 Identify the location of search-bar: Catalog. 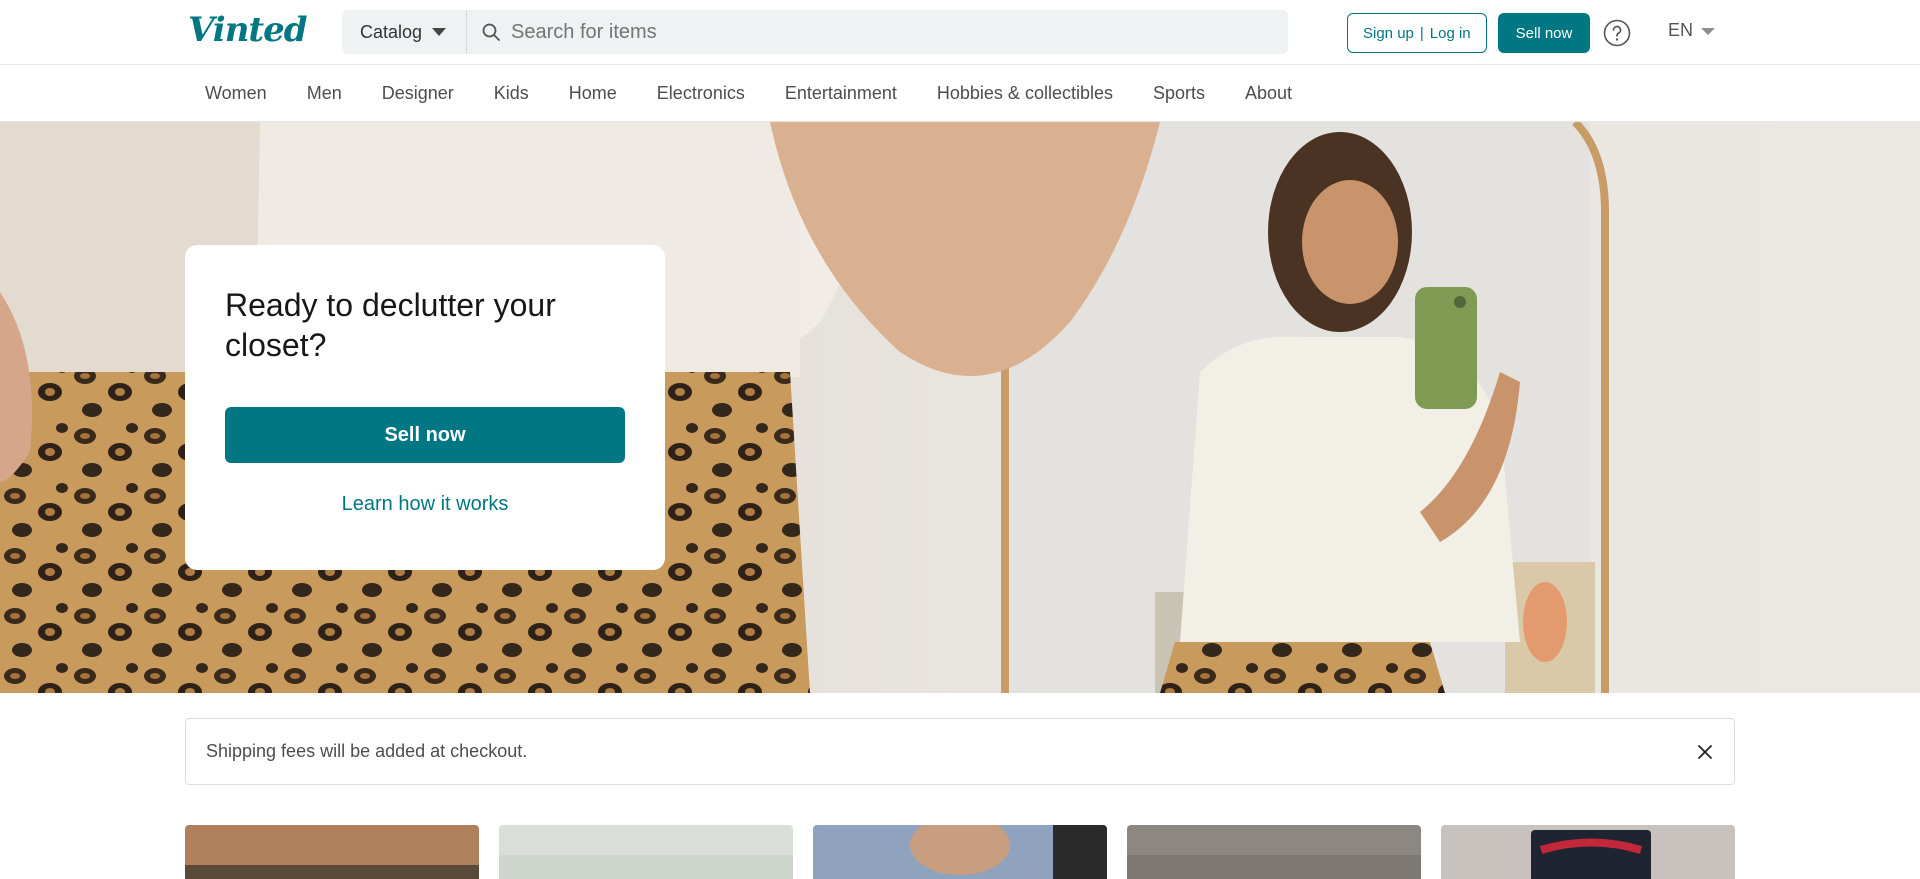
(815, 32).